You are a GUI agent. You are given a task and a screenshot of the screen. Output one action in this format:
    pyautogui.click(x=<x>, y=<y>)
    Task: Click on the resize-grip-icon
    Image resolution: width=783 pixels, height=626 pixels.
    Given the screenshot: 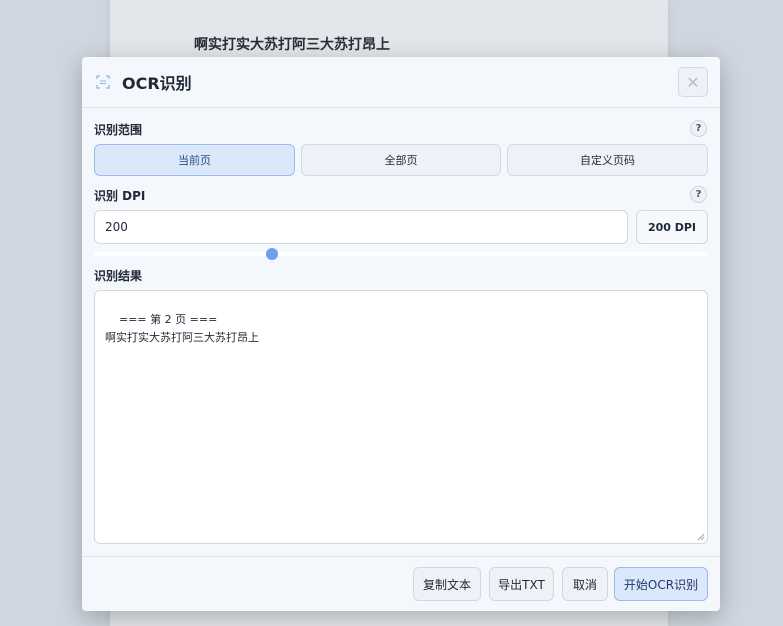 What is the action you would take?
    pyautogui.click(x=701, y=537)
    